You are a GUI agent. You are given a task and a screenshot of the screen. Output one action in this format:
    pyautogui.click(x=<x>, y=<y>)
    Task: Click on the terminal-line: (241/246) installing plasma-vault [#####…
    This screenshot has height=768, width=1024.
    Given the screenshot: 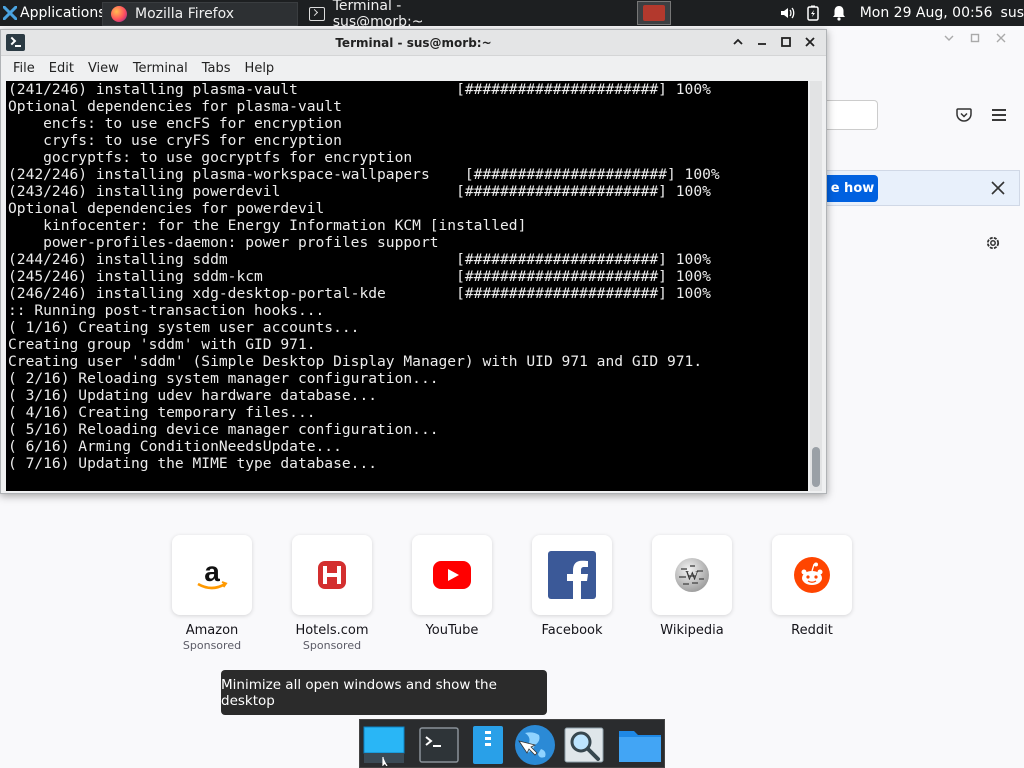 What is the action you would take?
    pyautogui.click(x=359, y=89)
    